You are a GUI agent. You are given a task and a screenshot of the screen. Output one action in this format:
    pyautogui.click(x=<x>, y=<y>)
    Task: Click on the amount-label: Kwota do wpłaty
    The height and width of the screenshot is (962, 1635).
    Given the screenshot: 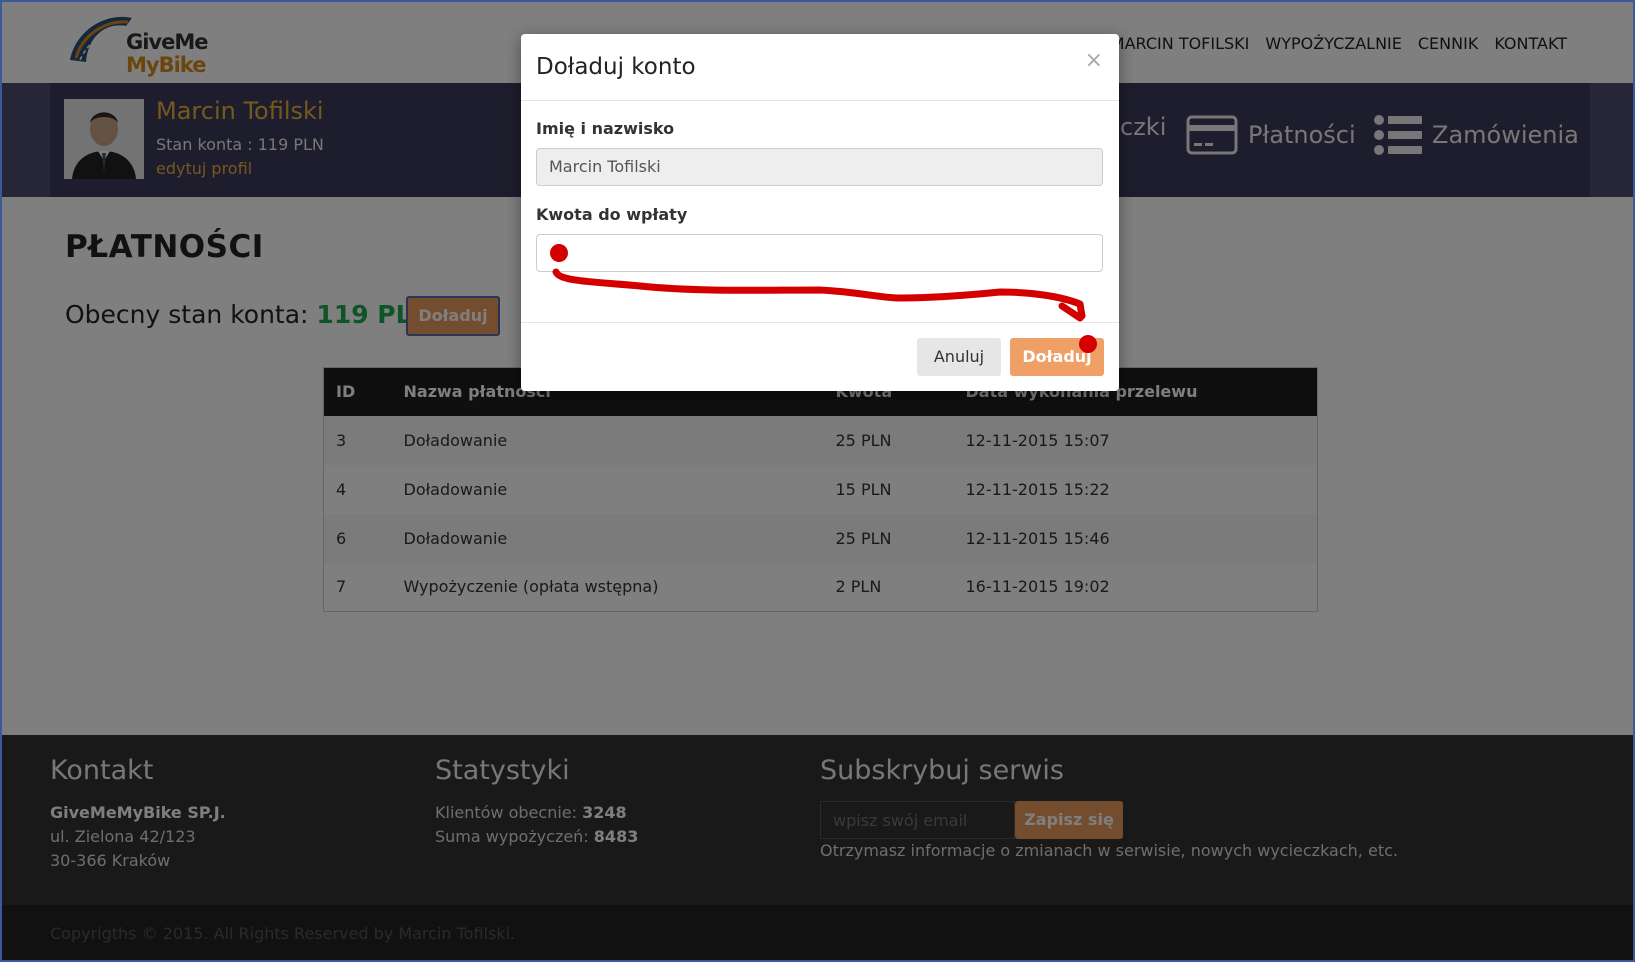 What is the action you would take?
    pyautogui.click(x=612, y=214)
    